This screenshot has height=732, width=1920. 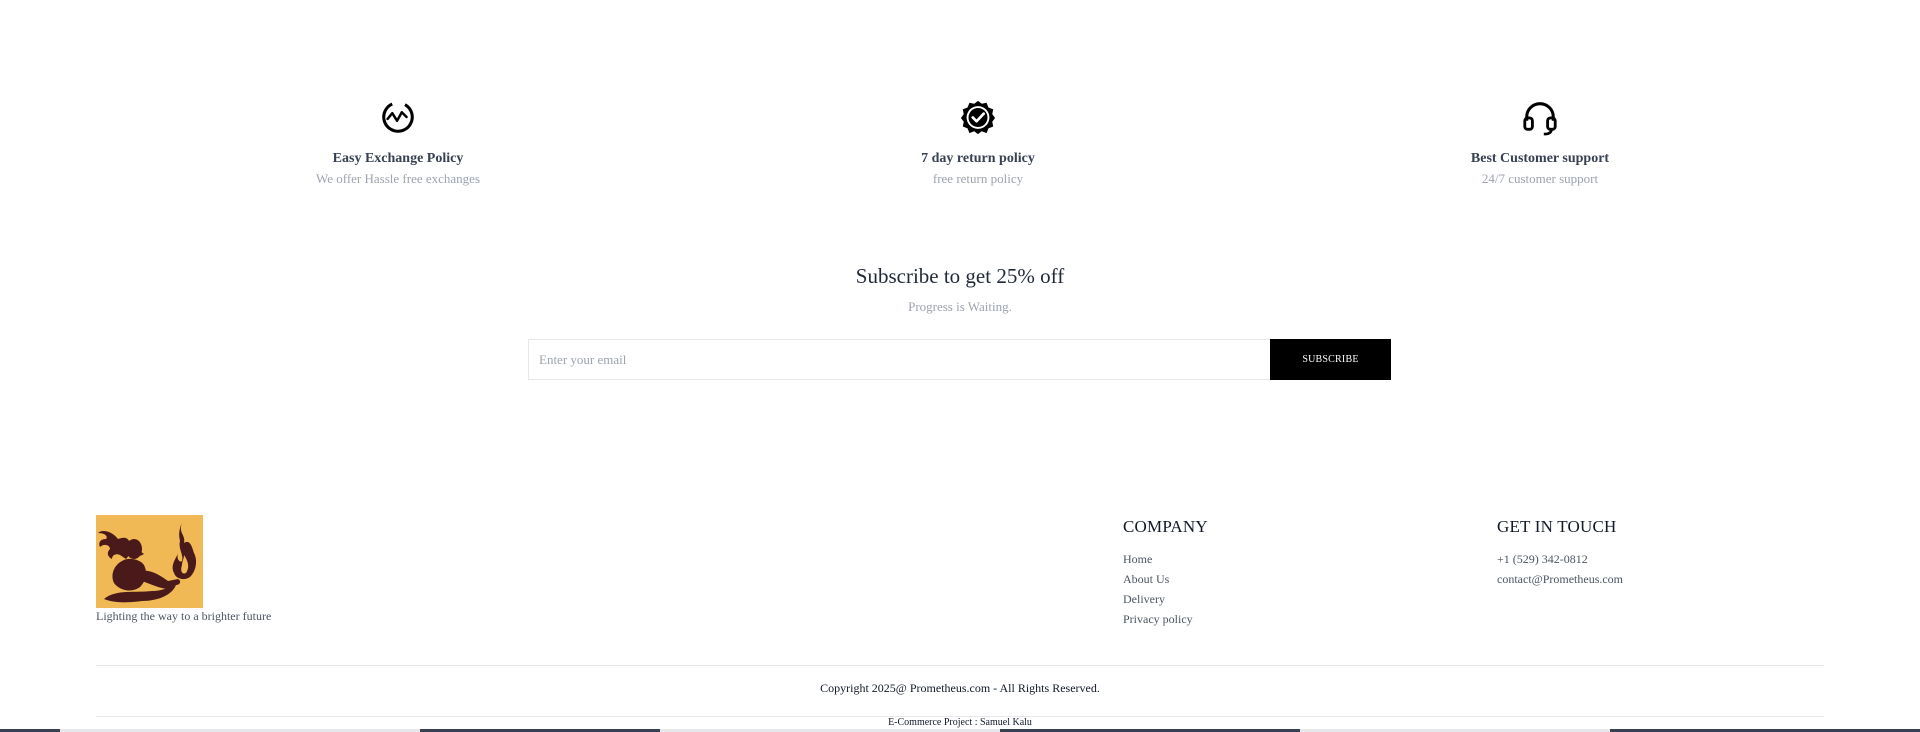 What do you see at coordinates (960, 276) in the screenshot?
I see `subscribe-heading: Subscribe to get 25% off` at bounding box center [960, 276].